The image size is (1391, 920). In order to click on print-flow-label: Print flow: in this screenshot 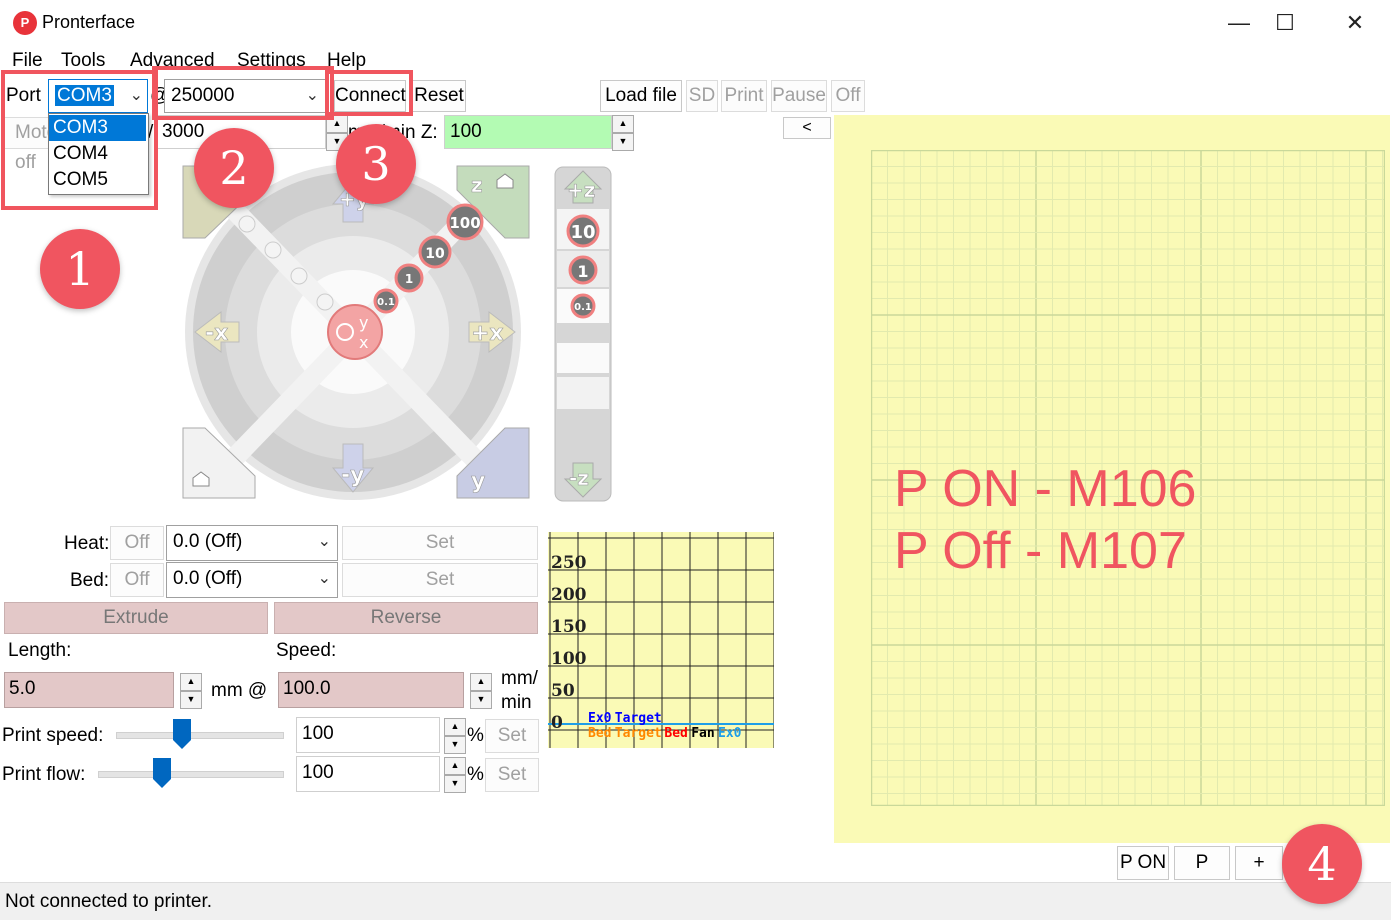, I will do `click(44, 774)`.